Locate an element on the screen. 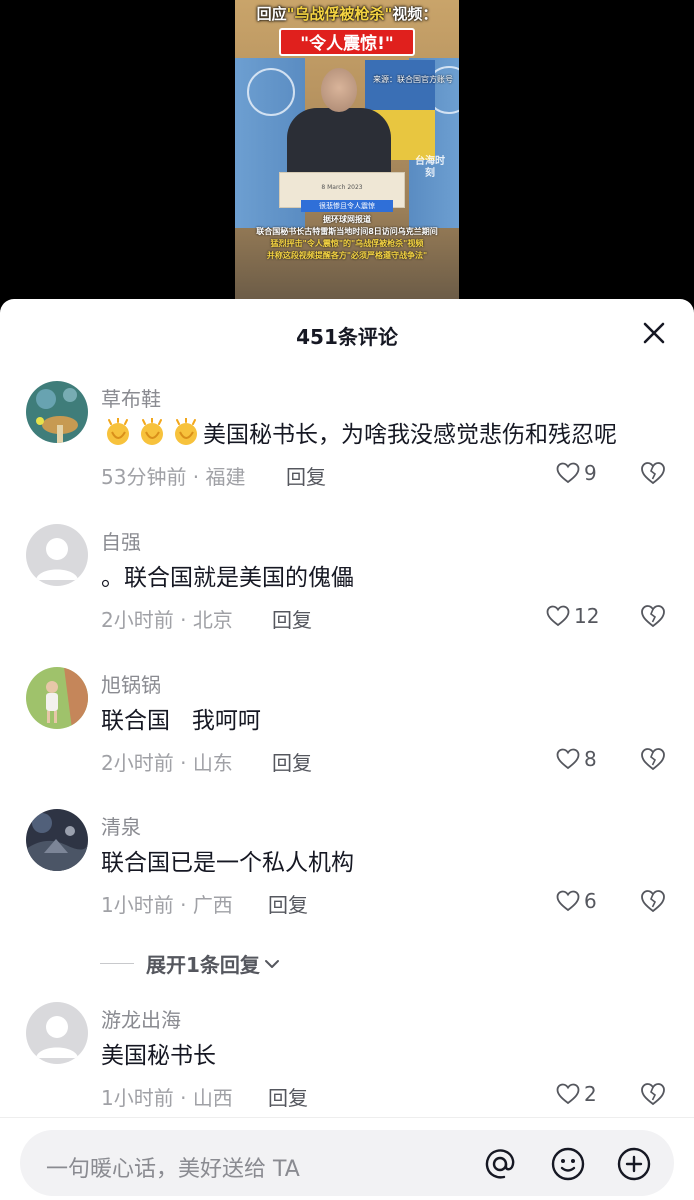 Image resolution: width=694 pixels, height=1200 pixels. like-button: 12 is located at coordinates (572, 616).